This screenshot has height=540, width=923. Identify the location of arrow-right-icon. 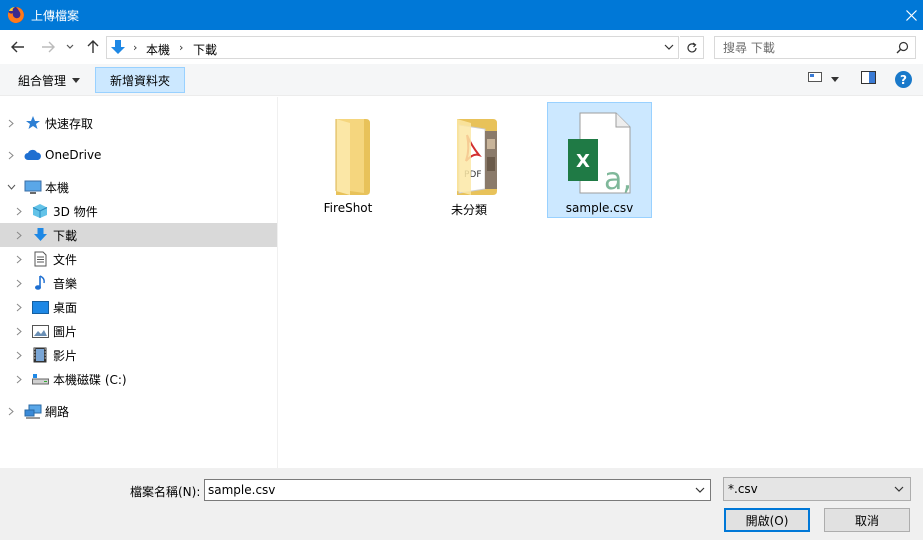
(48, 47).